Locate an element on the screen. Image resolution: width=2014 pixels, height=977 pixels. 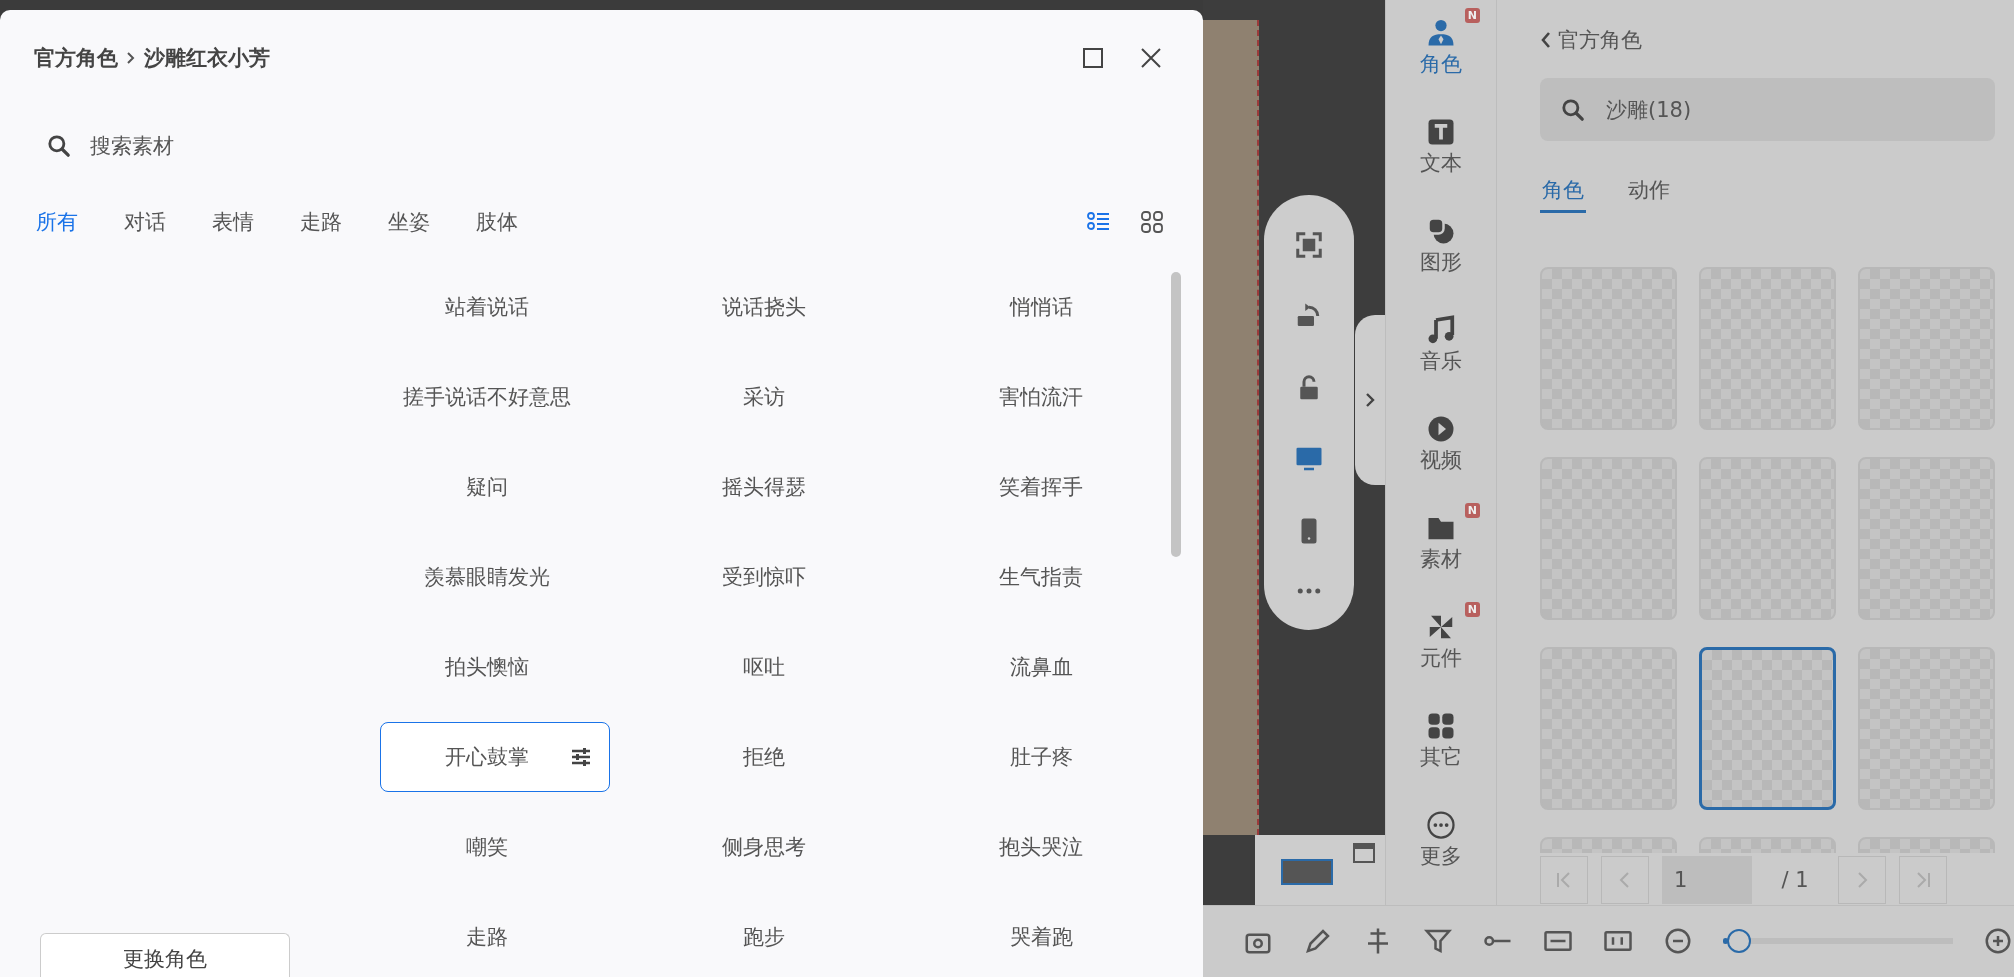
action-item: 哭着跑 is located at coordinates (1049, 937).